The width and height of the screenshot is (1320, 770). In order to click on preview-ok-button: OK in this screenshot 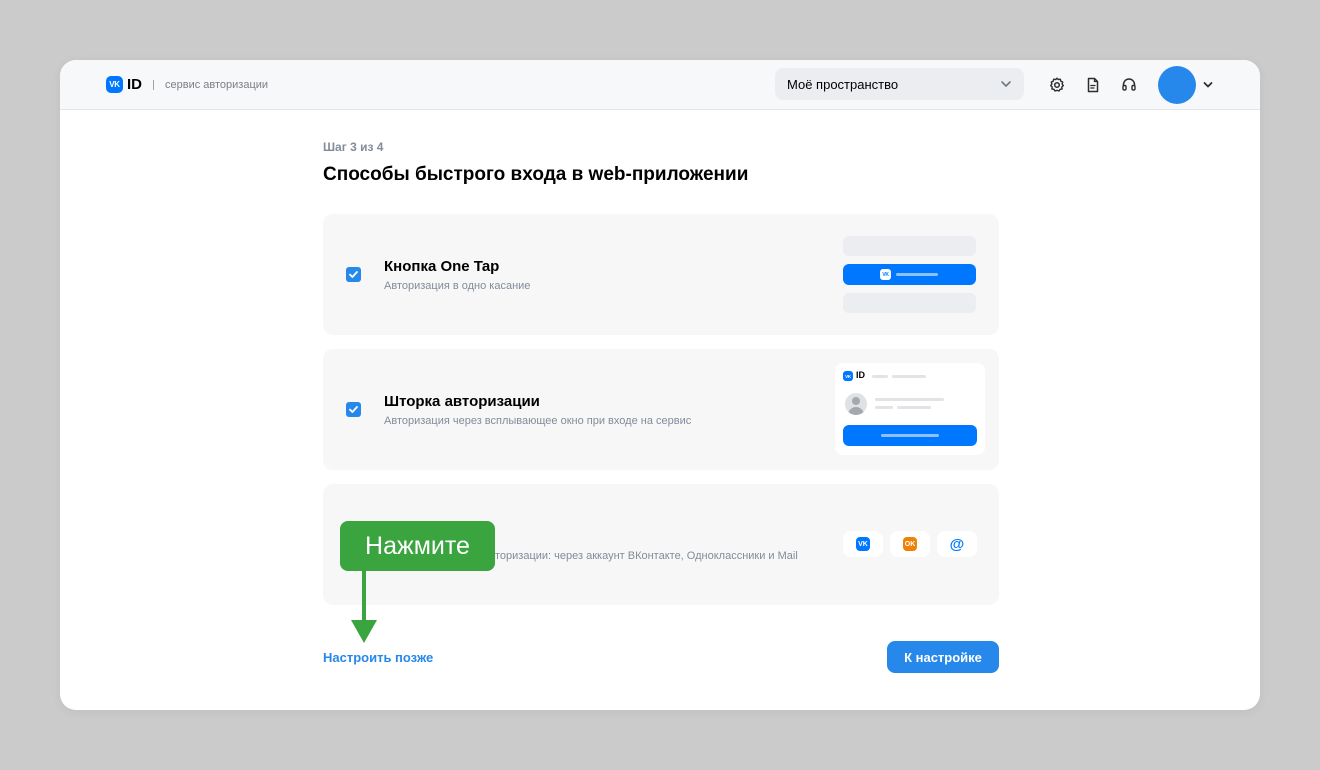, I will do `click(910, 544)`.